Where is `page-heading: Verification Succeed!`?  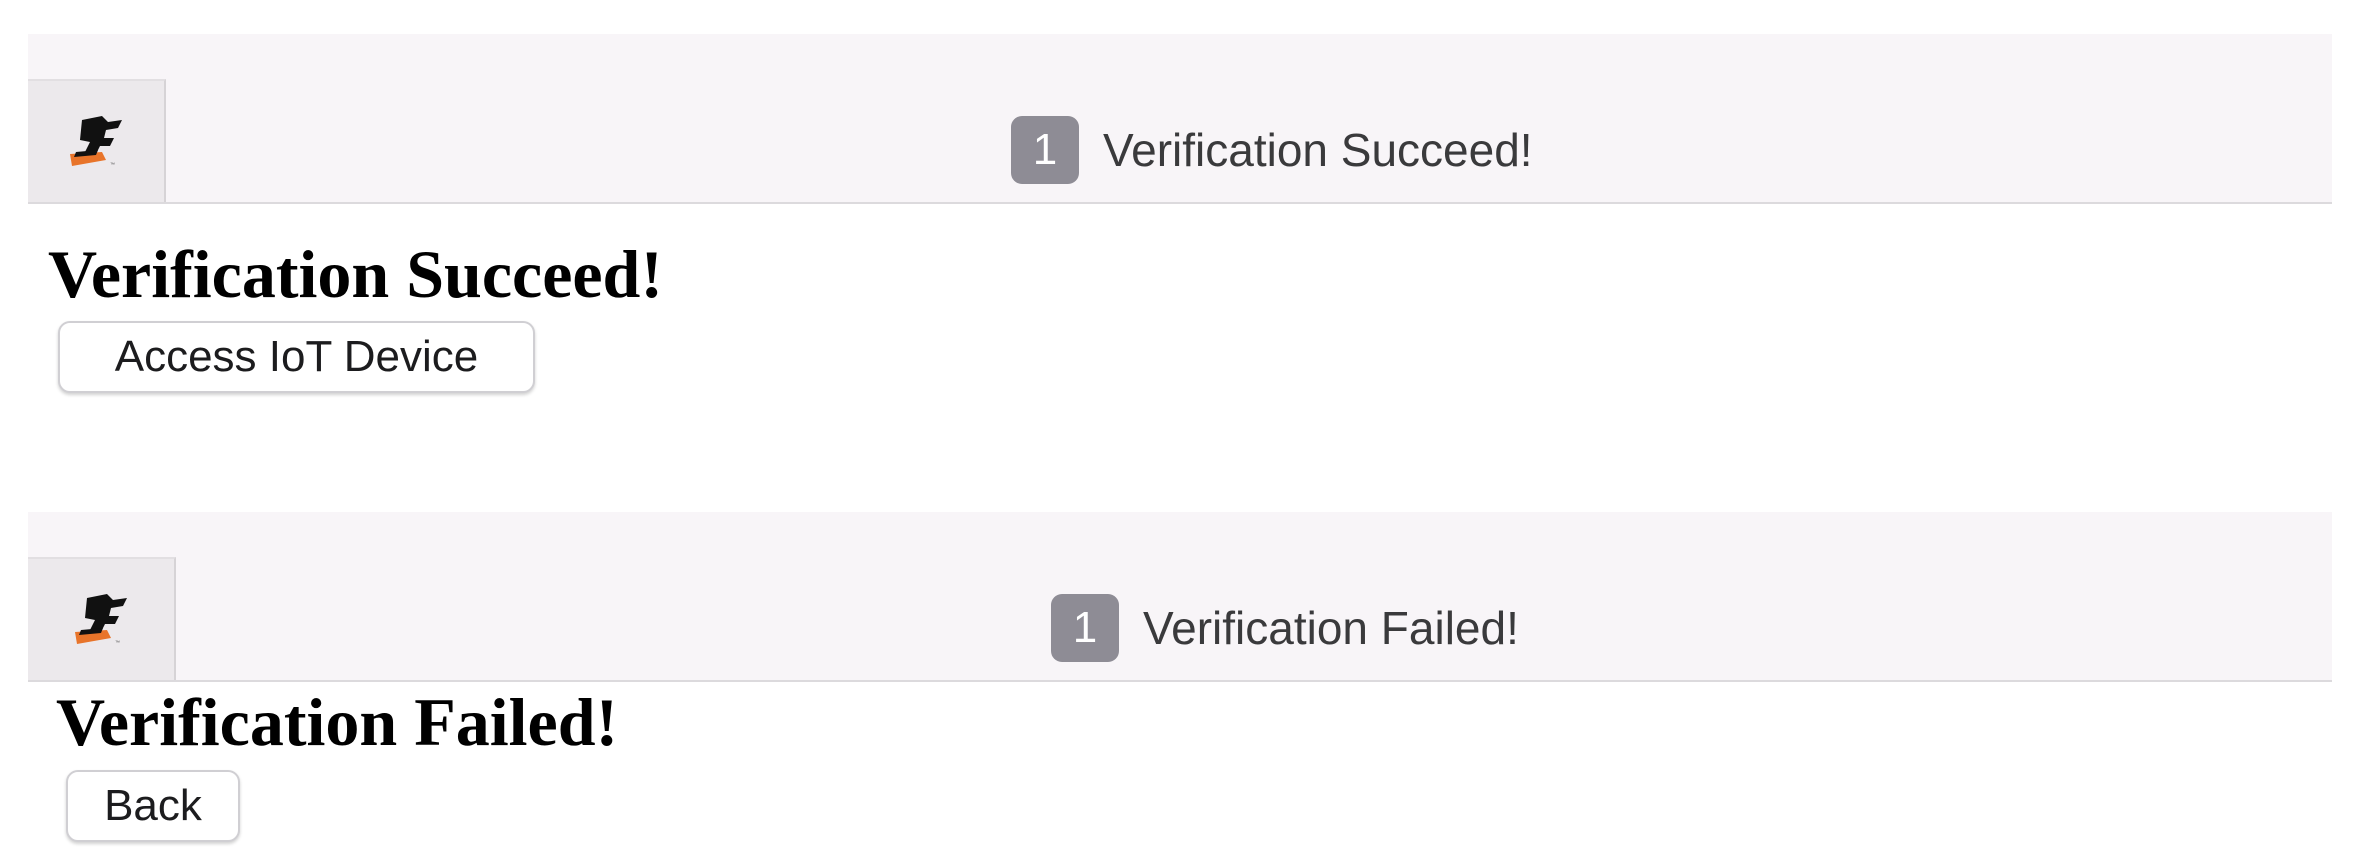 page-heading: Verification Succeed! is located at coordinates (356, 274).